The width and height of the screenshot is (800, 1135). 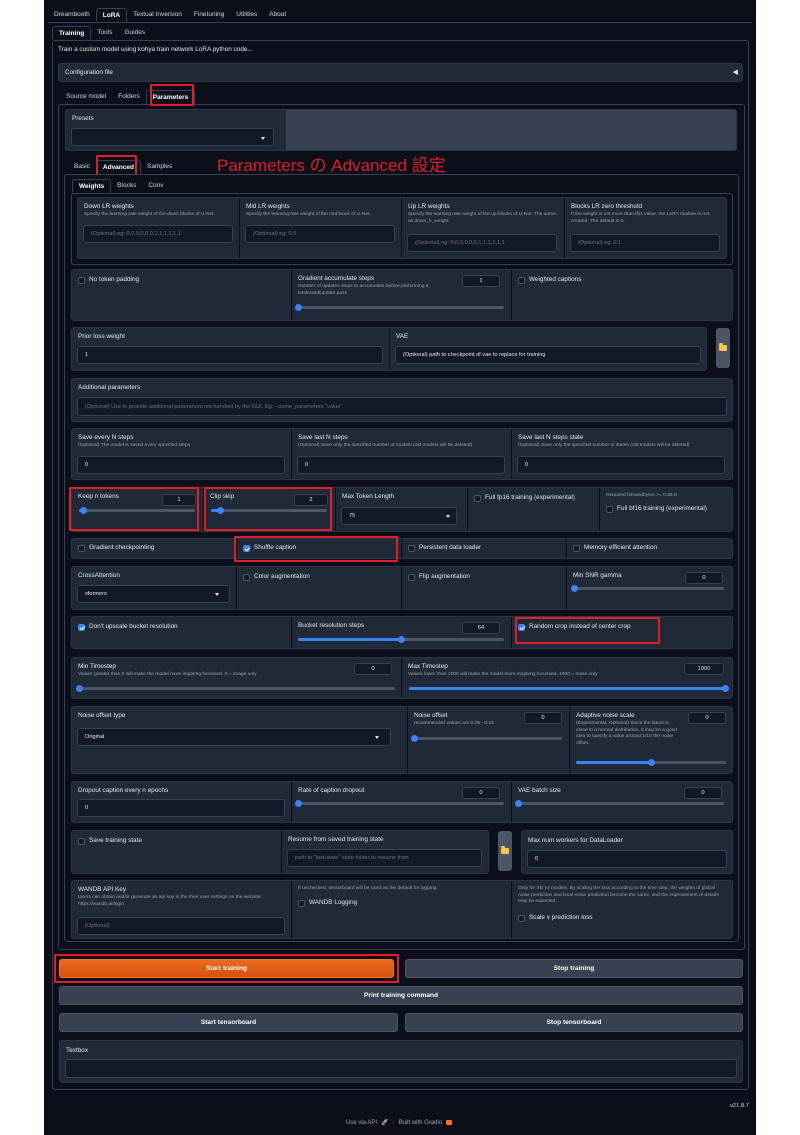 What do you see at coordinates (521, 280) in the screenshot?
I see `weighted-captions-checkbox` at bounding box center [521, 280].